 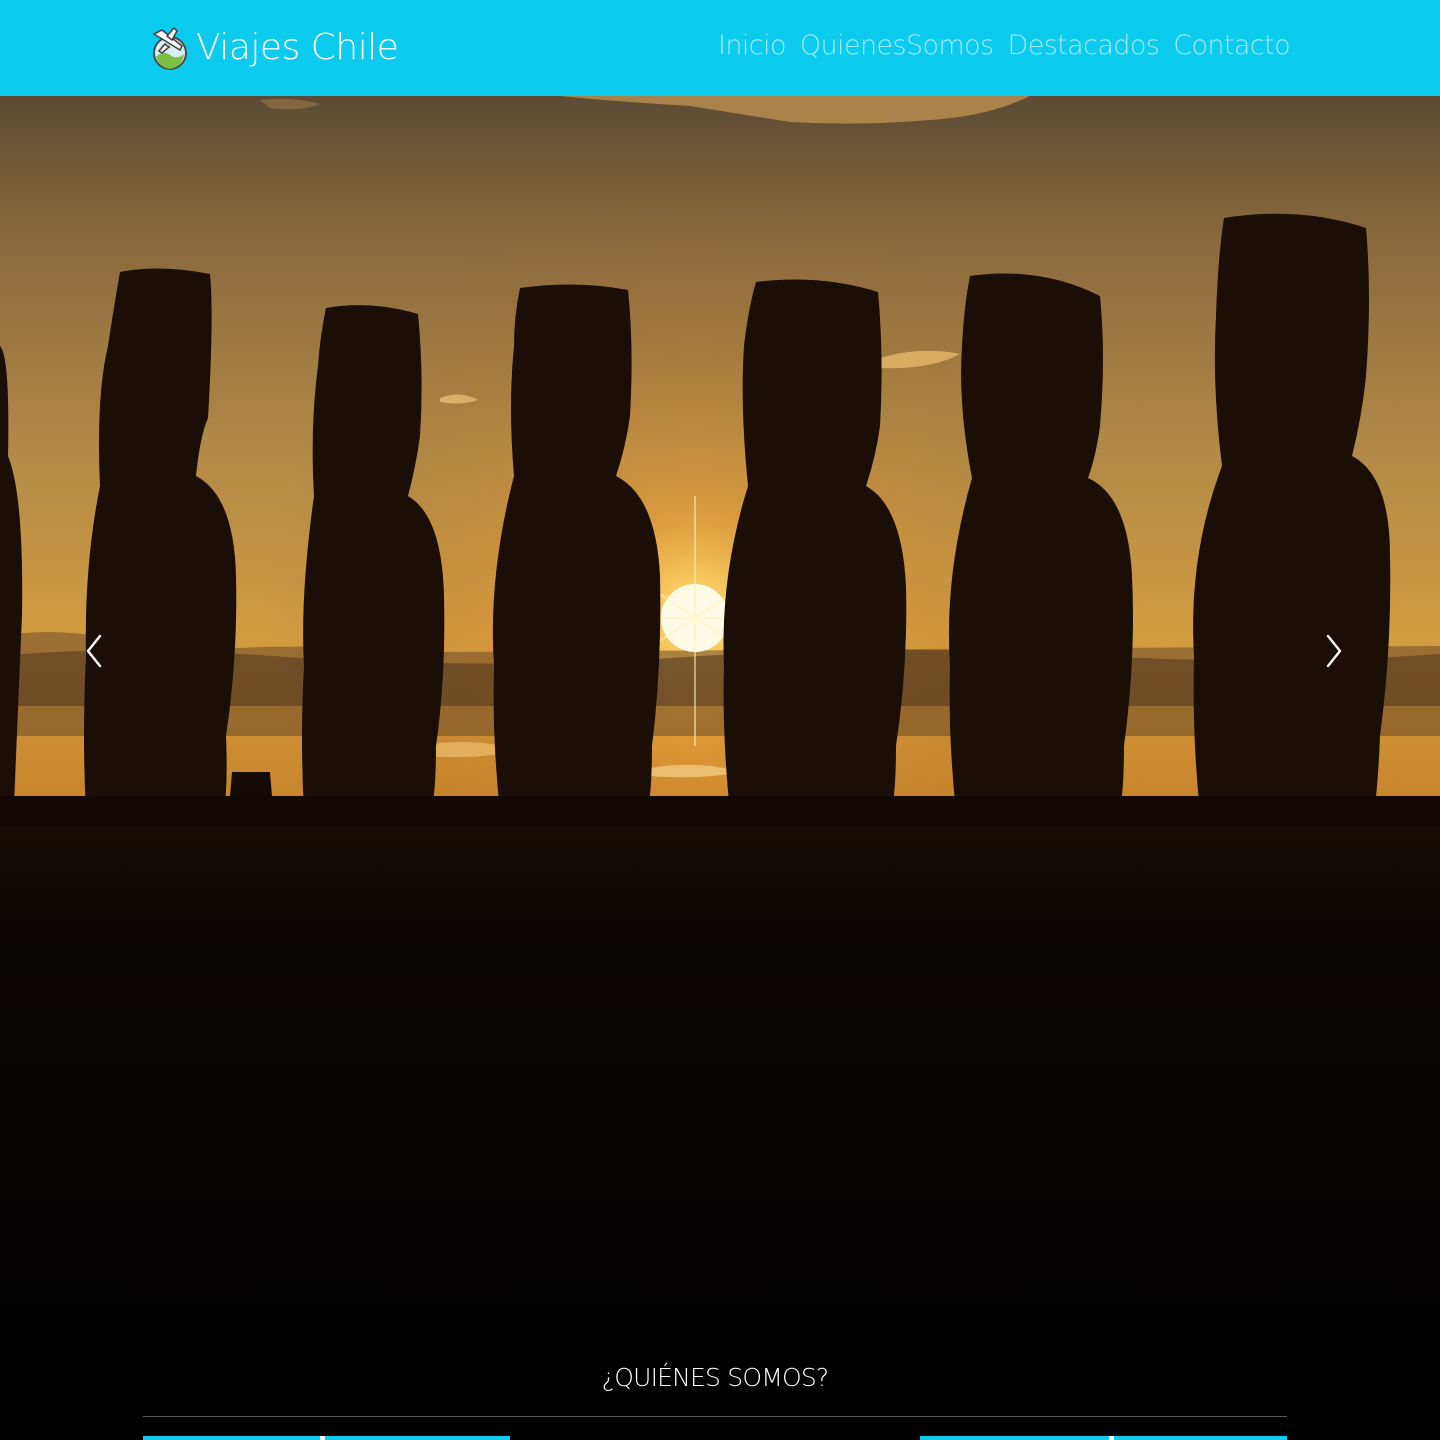 What do you see at coordinates (897, 45) in the screenshot?
I see `nav-link-quienes-somos: QuienesSomos` at bounding box center [897, 45].